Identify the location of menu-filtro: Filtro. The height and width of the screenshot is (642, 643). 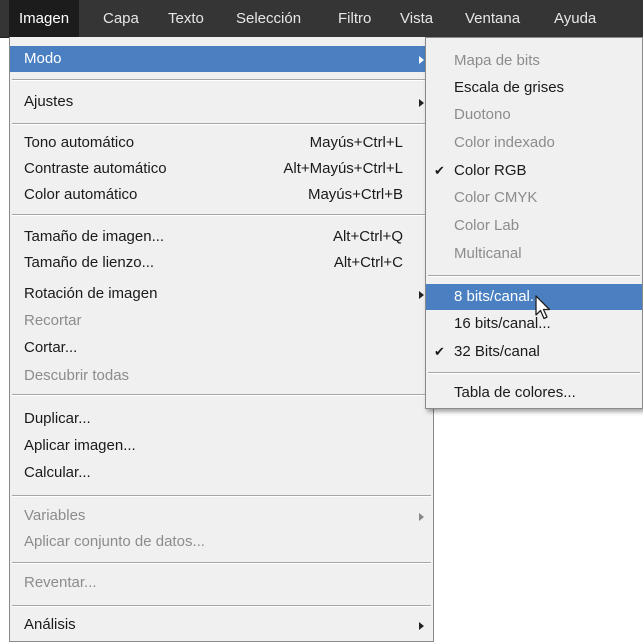
(354, 18).